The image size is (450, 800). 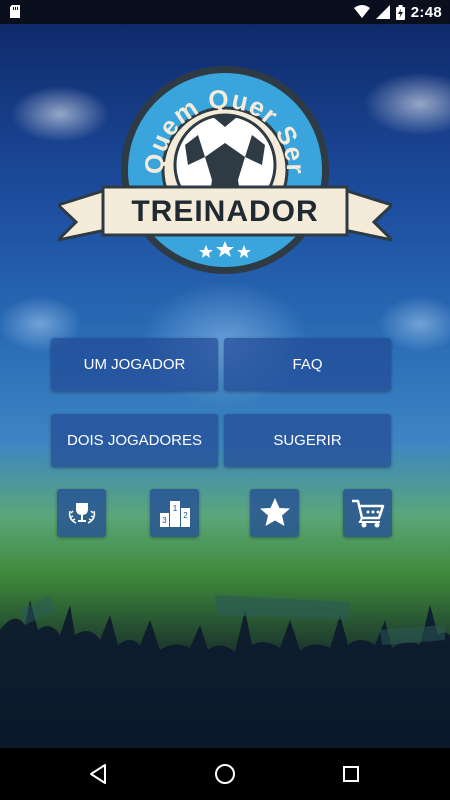 What do you see at coordinates (185, 515) in the screenshot?
I see `podium-second: 2` at bounding box center [185, 515].